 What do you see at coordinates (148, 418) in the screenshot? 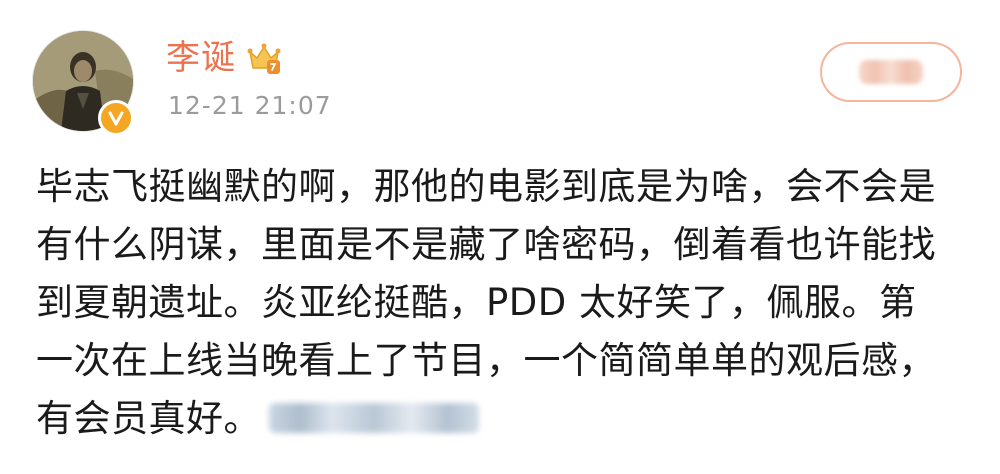
I see `content-line-text: 有会员真好。` at bounding box center [148, 418].